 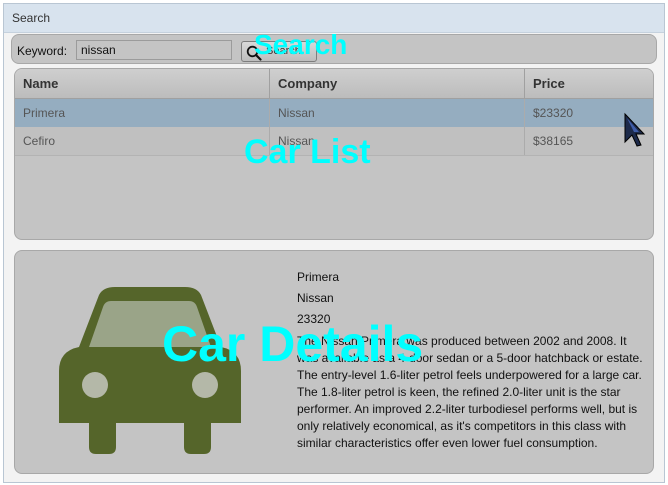 I want to click on keyword-label: Keyword:, so click(x=42, y=51).